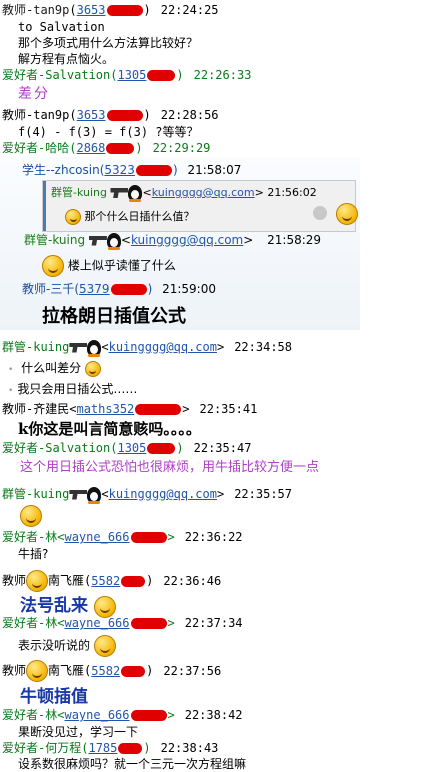 The image size is (432, 772). I want to click on message-text: to Salvation, so click(61, 27).